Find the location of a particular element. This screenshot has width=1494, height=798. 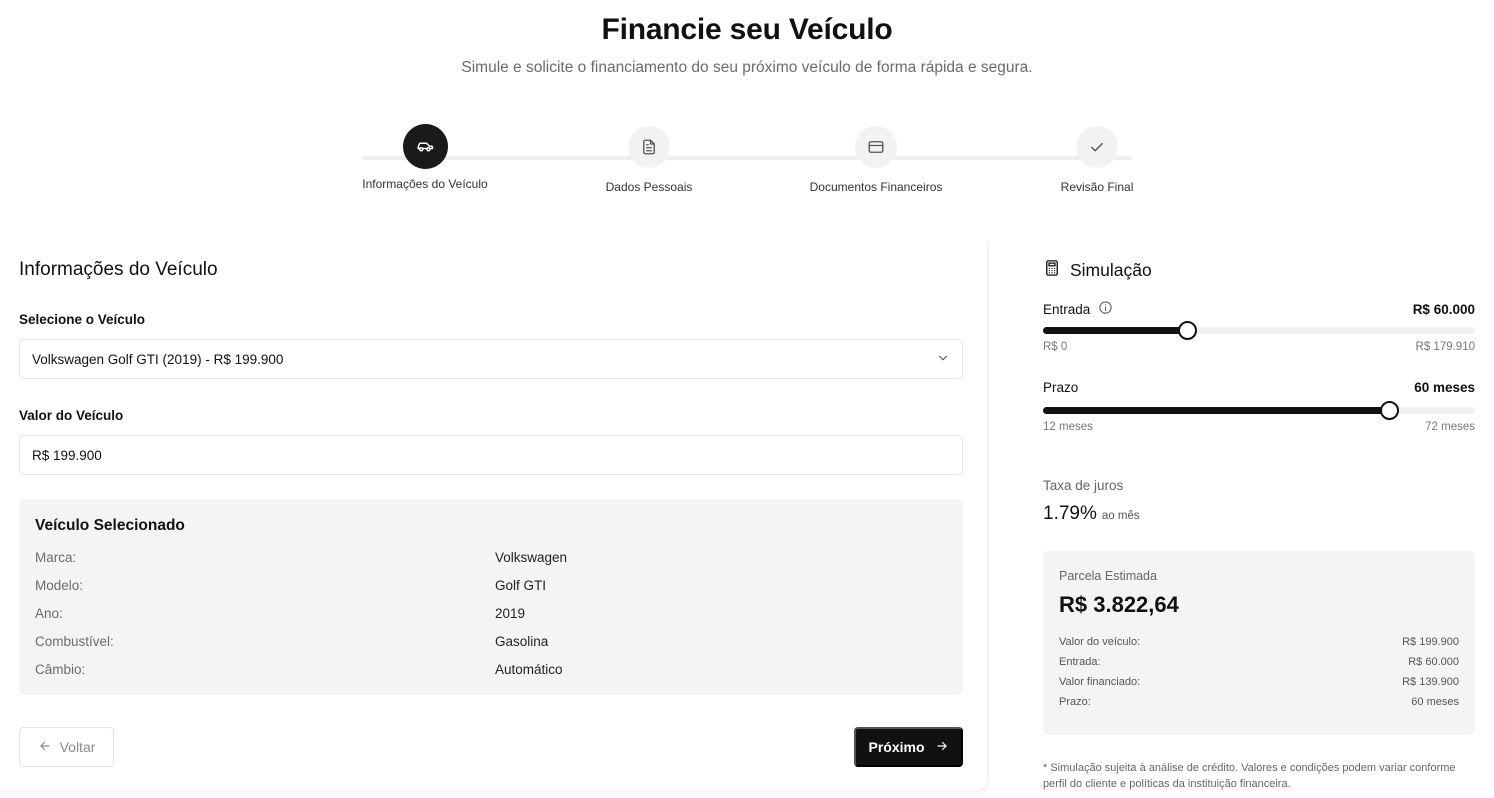

detail-key: Marca: is located at coordinates (56, 557).